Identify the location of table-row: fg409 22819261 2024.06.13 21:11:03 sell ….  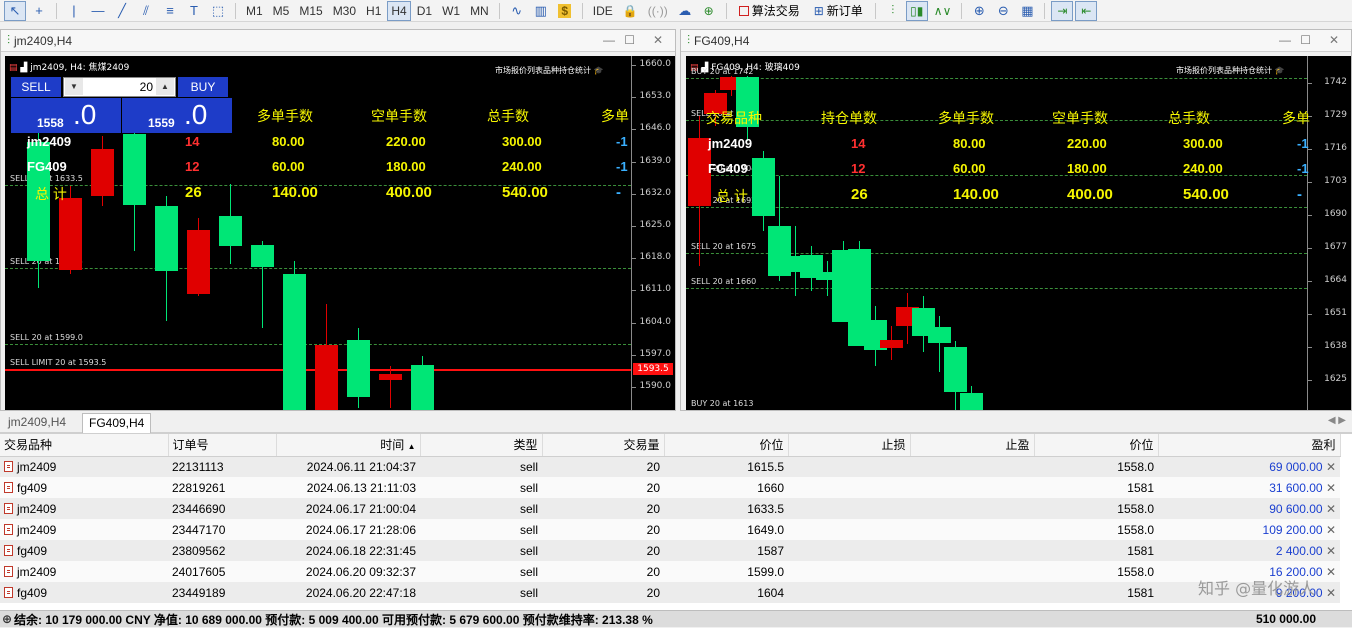
(670, 487).